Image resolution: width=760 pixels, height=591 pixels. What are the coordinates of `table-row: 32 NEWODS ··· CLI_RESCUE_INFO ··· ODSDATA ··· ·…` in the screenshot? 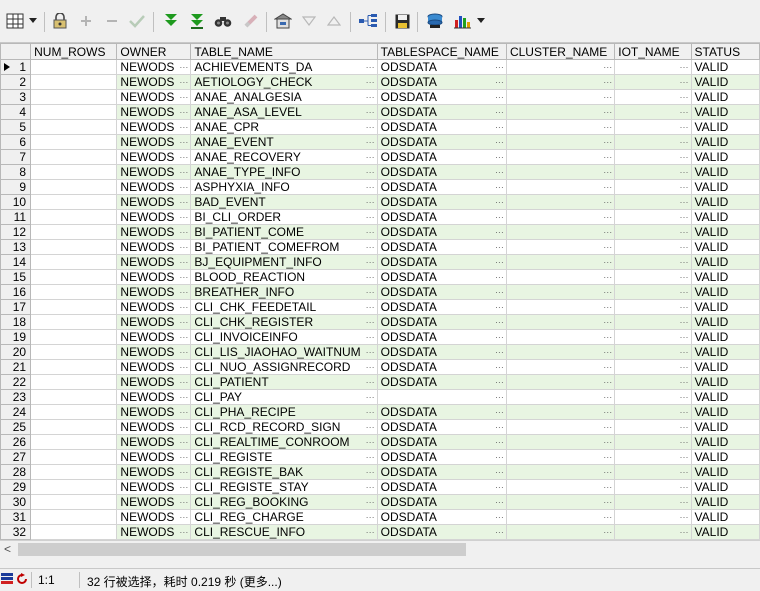 It's located at (380, 532).